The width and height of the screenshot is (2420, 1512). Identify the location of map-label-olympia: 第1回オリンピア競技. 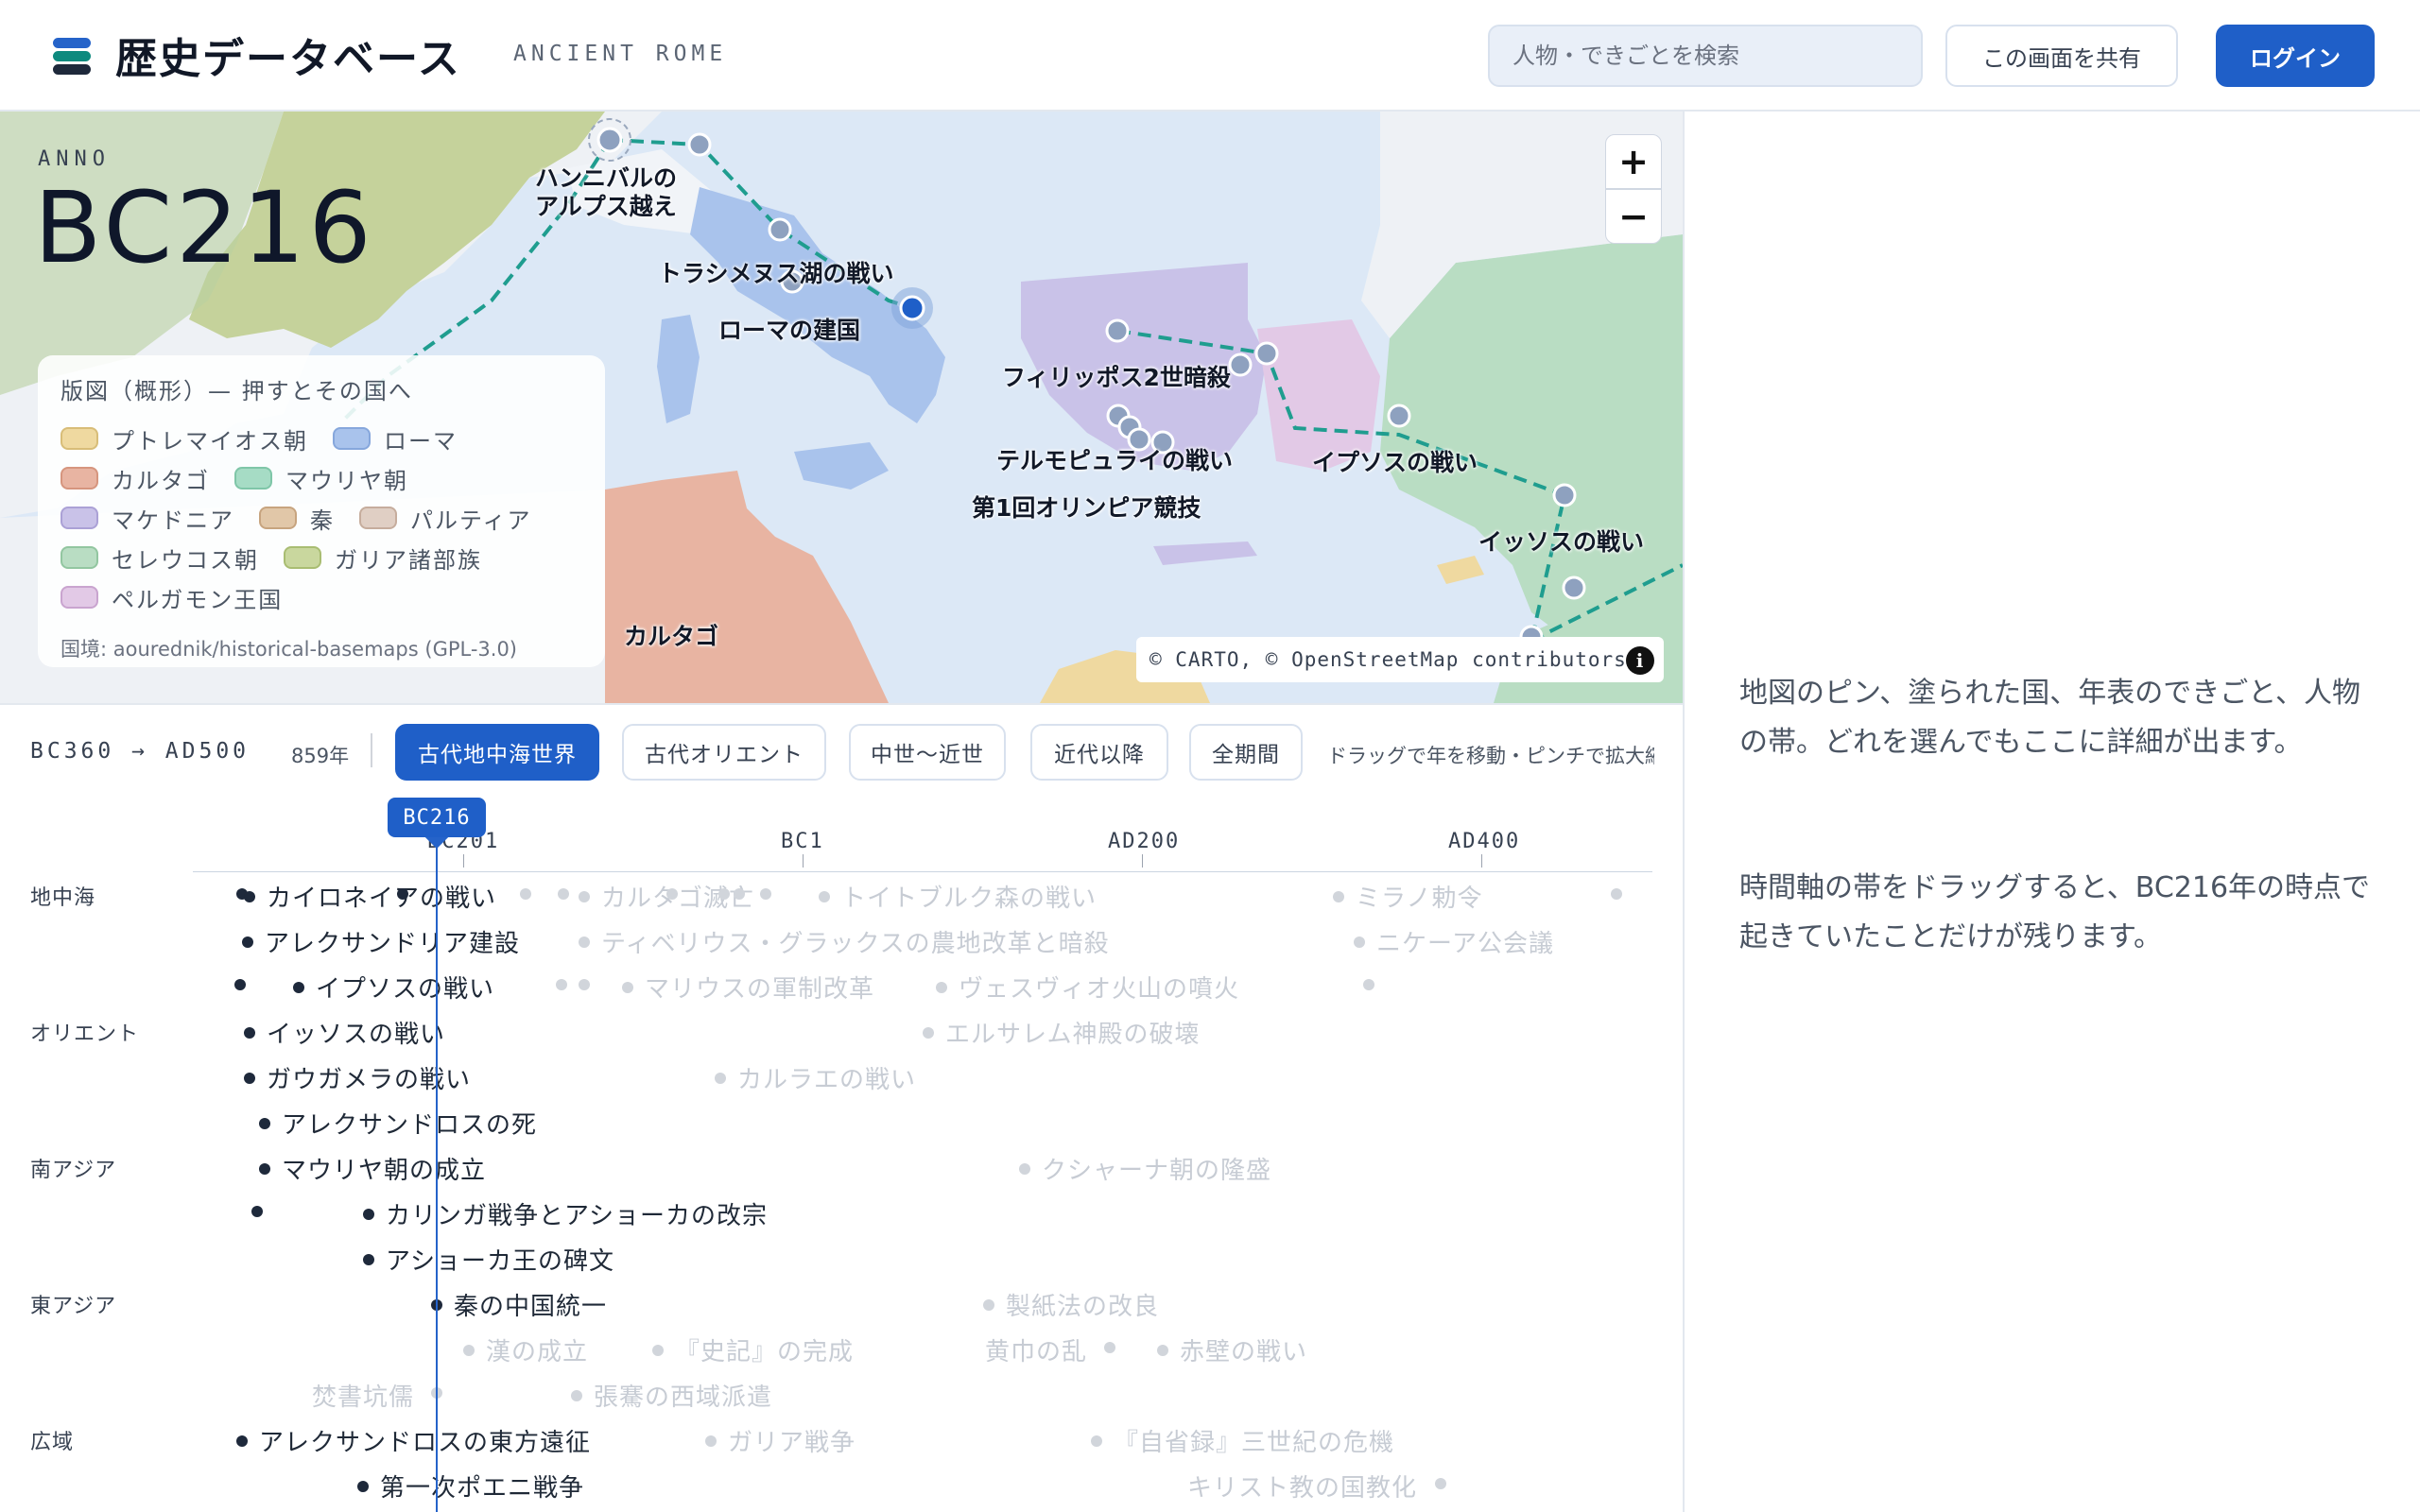
(1086, 507).